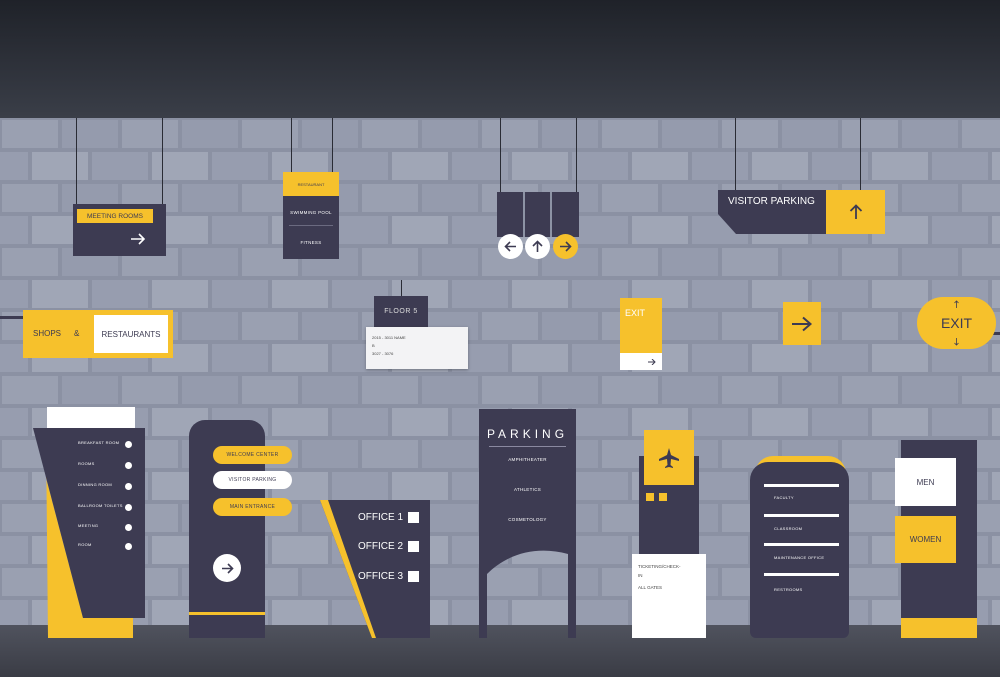 Image resolution: width=1000 pixels, height=677 pixels. Describe the element at coordinates (227, 613) in the screenshot. I see `kiosk-stripe` at that location.